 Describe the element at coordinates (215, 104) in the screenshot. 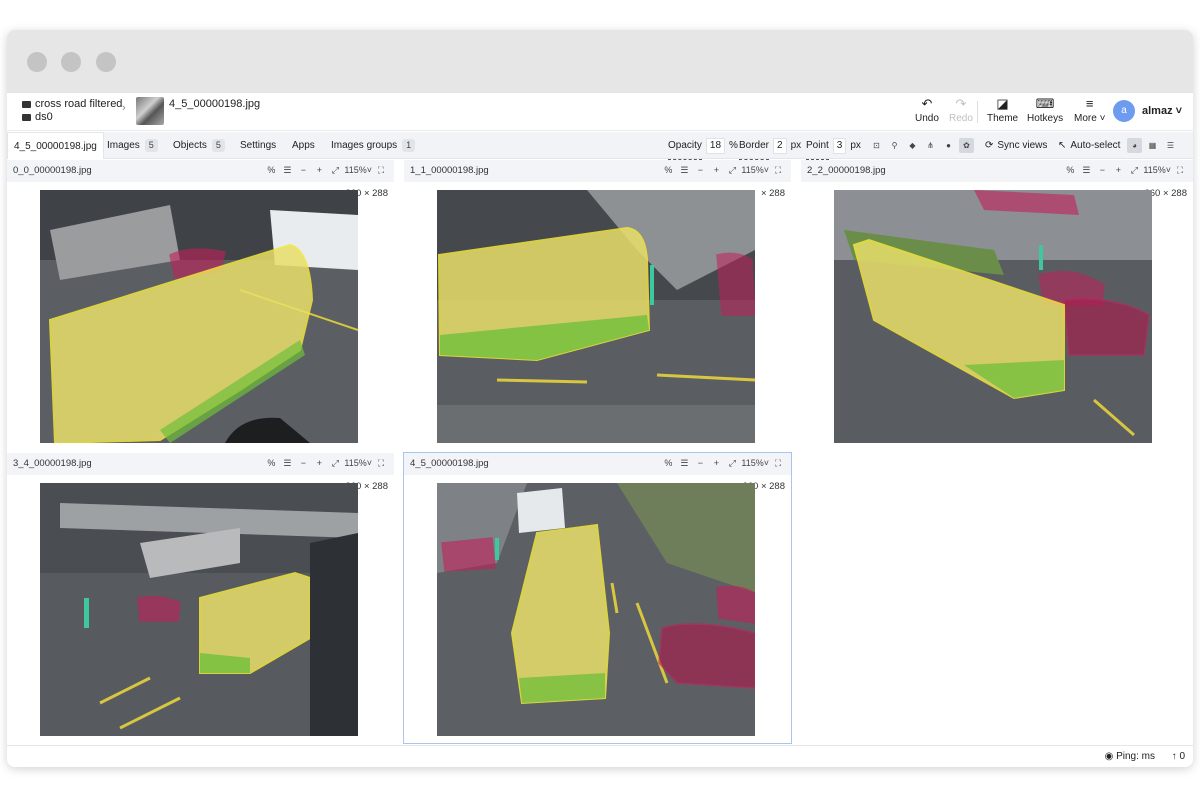

I see `current-image-name: 4_5_00000198.jpg` at that location.